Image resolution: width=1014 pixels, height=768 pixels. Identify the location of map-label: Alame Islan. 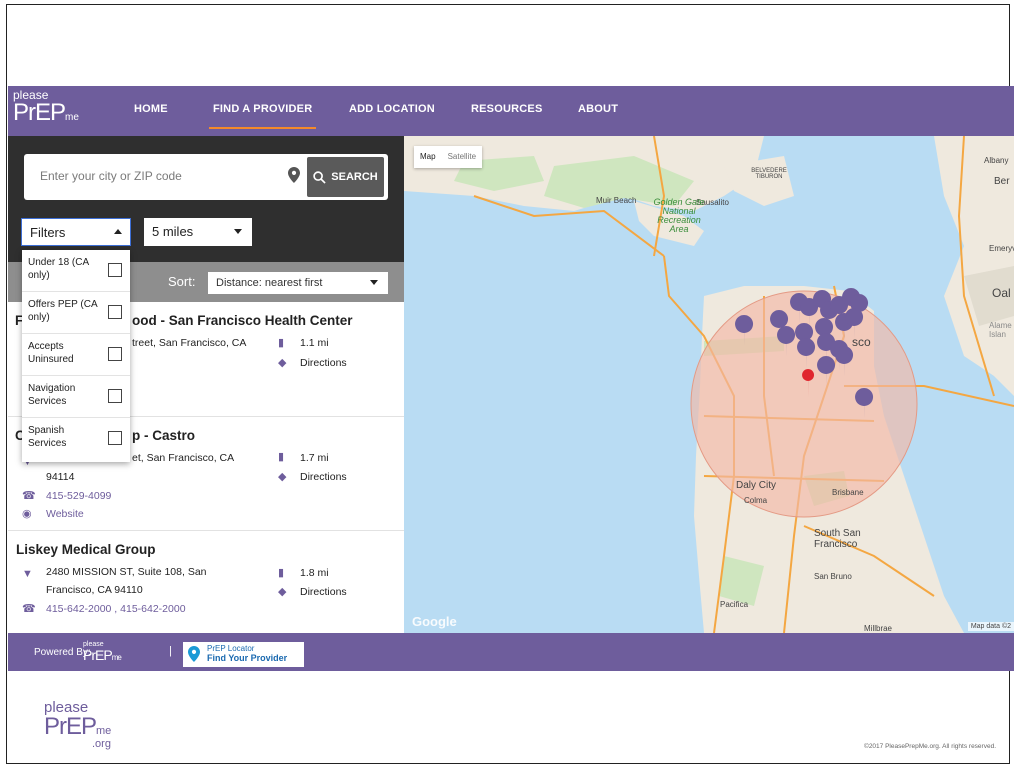
(1000, 330).